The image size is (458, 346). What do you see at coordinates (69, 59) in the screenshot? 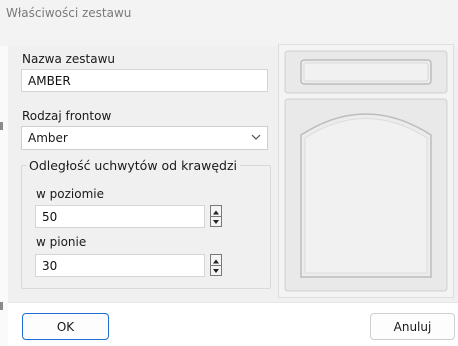
I see `set-name-label: Nazwa zestawu` at bounding box center [69, 59].